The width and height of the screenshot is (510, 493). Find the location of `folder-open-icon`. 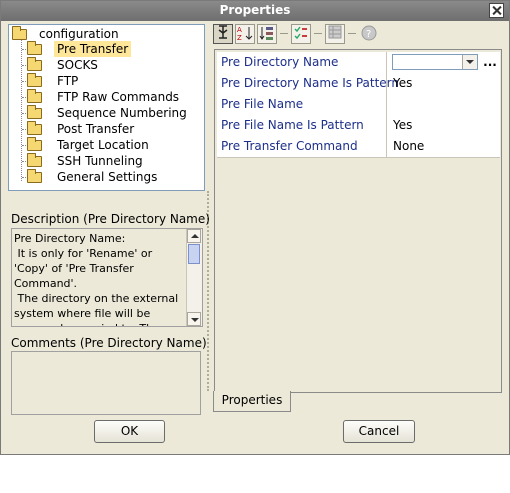

folder-open-icon is located at coordinates (19, 33).